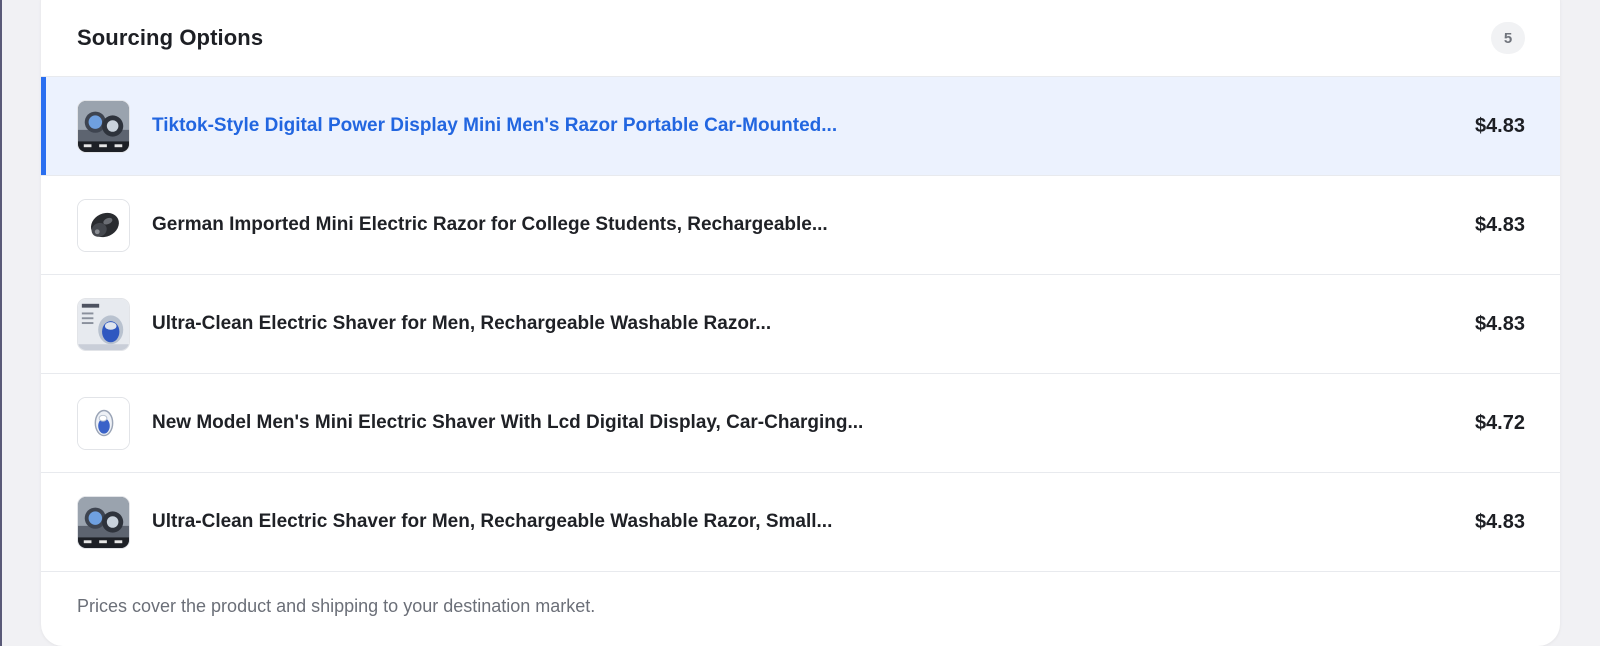 Image resolution: width=1600 pixels, height=646 pixels. What do you see at coordinates (800, 38) in the screenshot?
I see `panel-header: Sourcing Options 5` at bounding box center [800, 38].